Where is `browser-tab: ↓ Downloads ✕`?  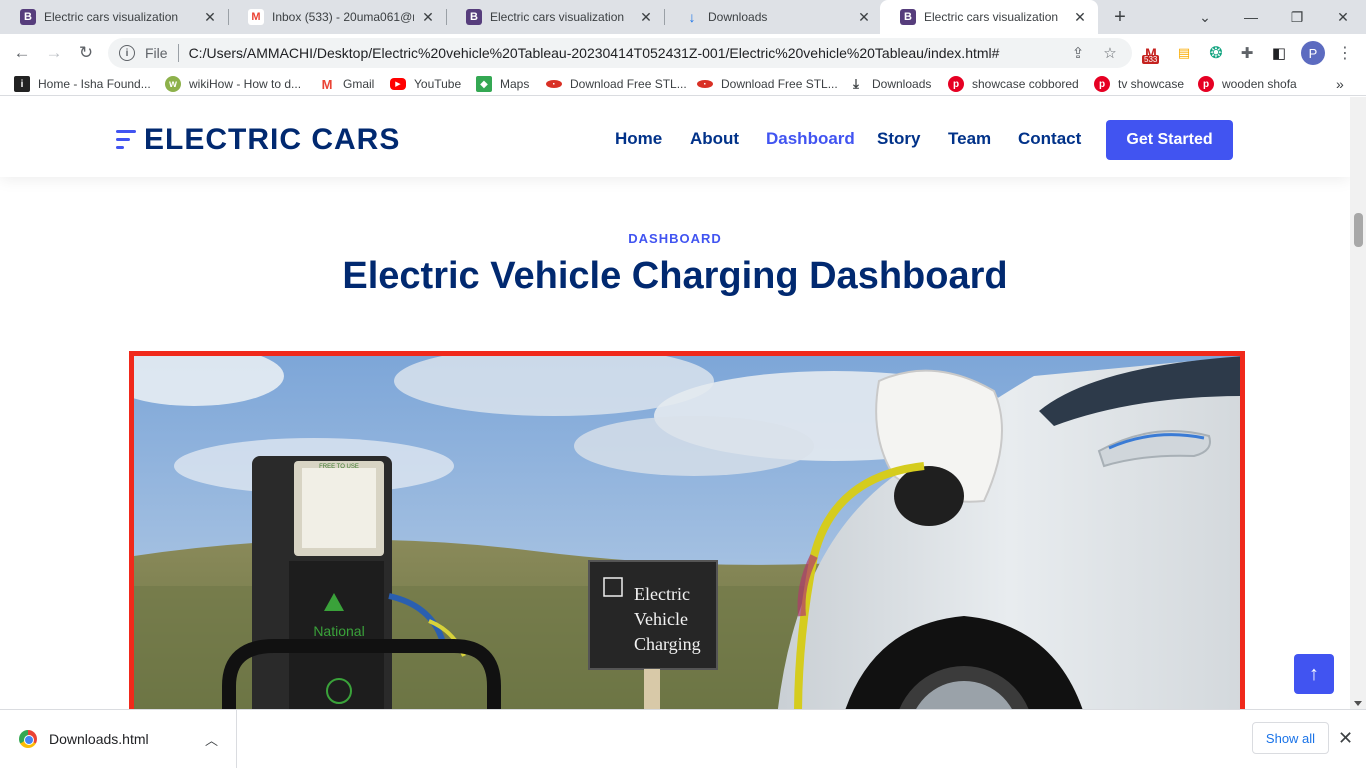
browser-tab: ↓ Downloads ✕ is located at coordinates (773, 17).